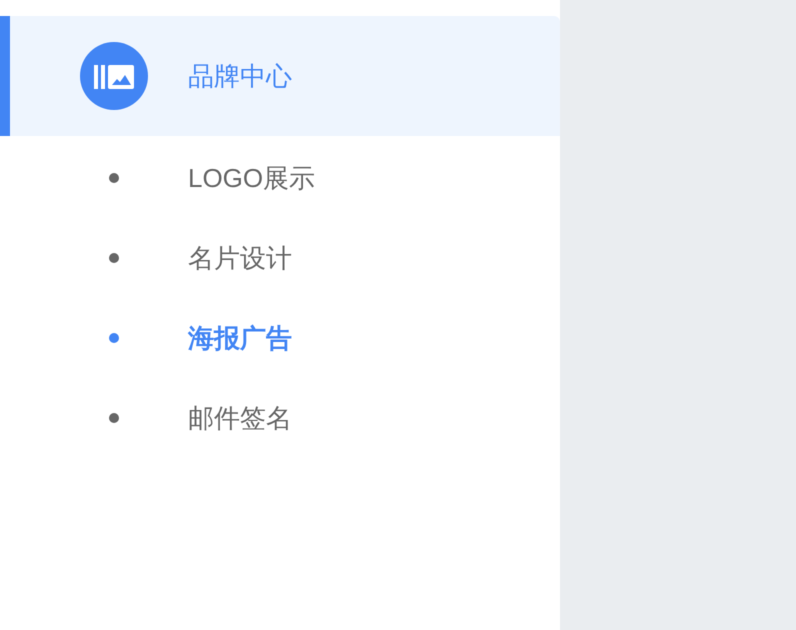 The image size is (796, 630). I want to click on menu-group-label: 品牌中心, so click(240, 76).